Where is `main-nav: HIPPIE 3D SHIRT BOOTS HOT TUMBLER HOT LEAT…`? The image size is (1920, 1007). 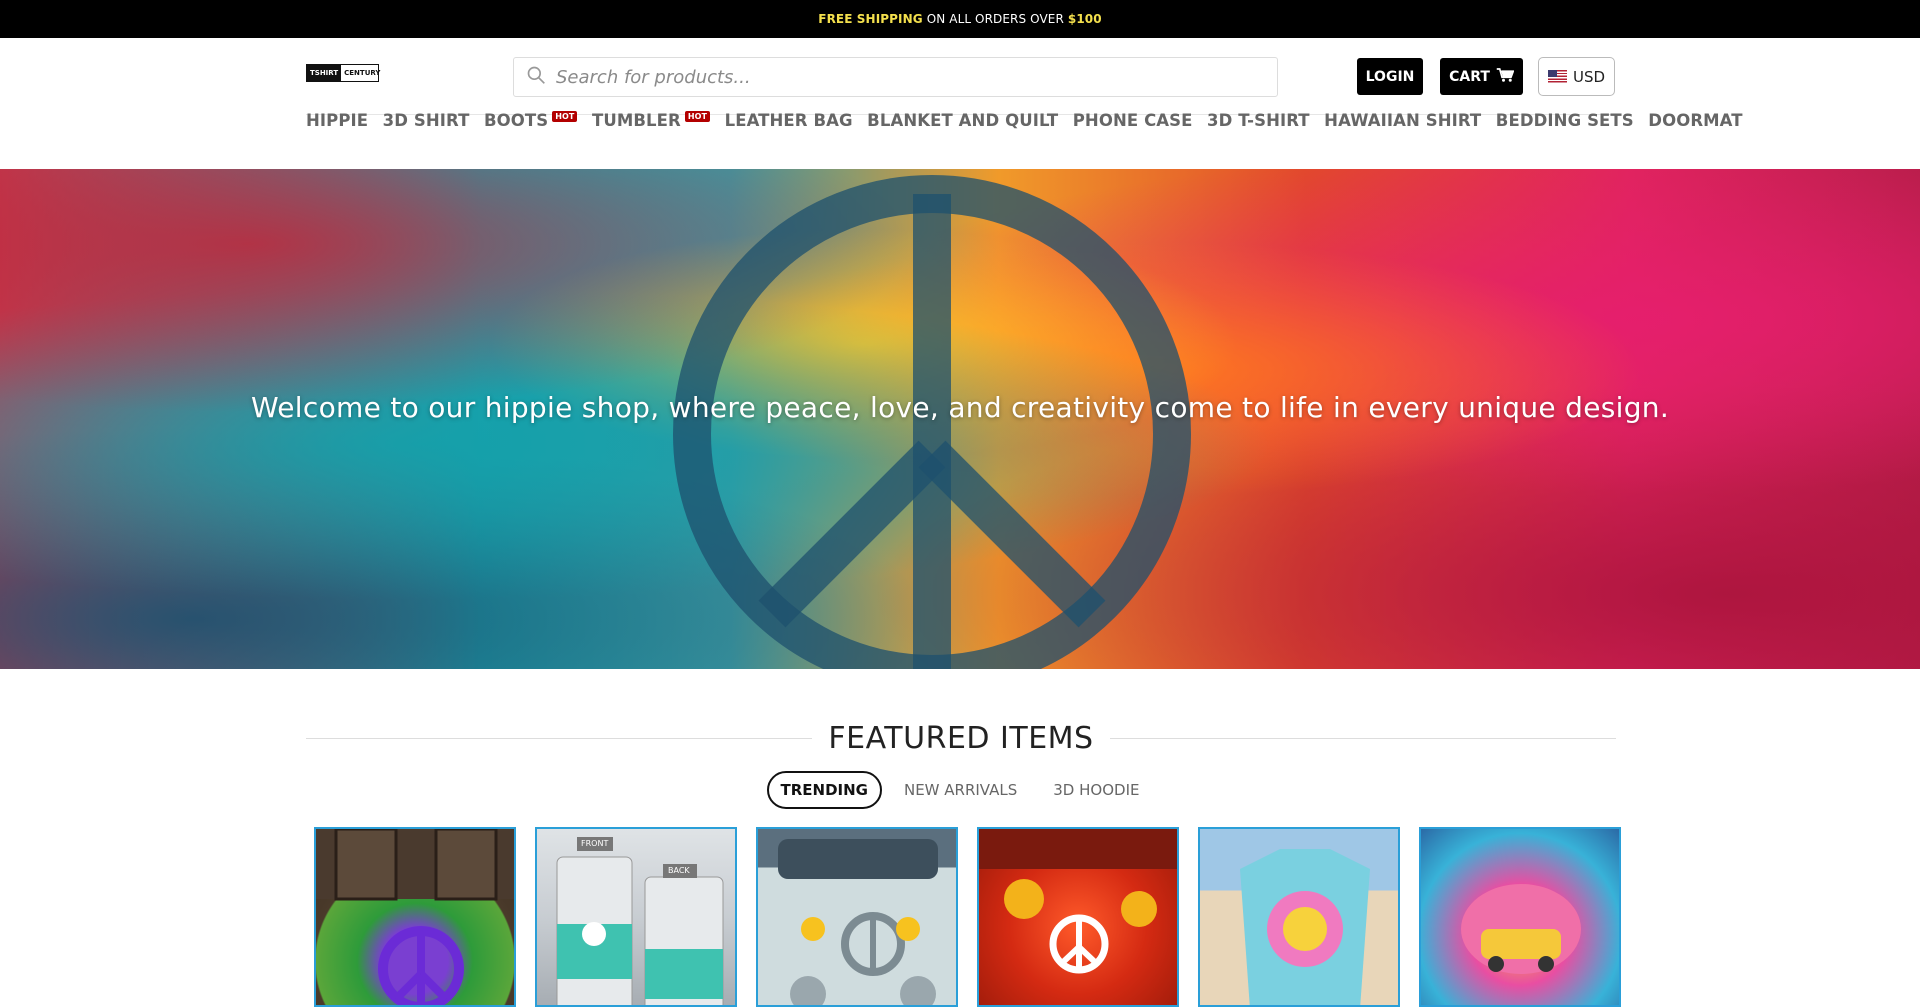
main-nav: HIPPIE 3D SHIRT BOOTS HOT TUMBLER HOT LEAT… is located at coordinates (1024, 120).